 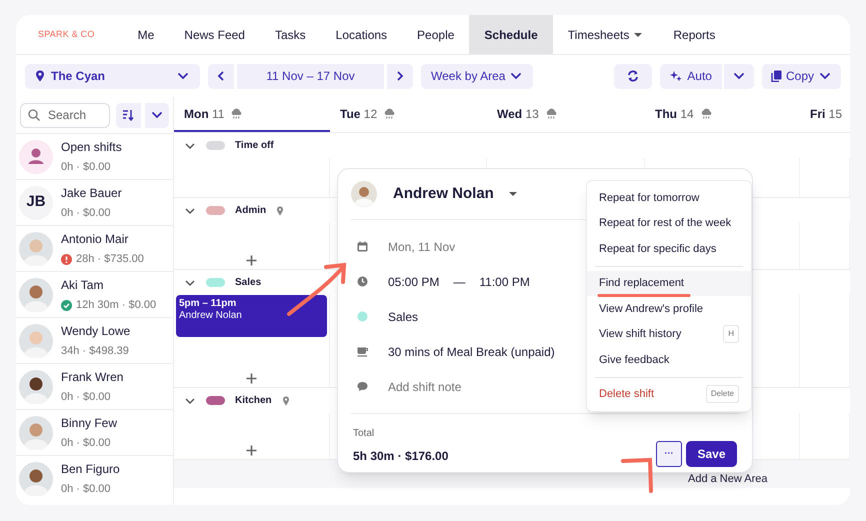 I want to click on end-time: 11:00 PM, so click(x=504, y=281).